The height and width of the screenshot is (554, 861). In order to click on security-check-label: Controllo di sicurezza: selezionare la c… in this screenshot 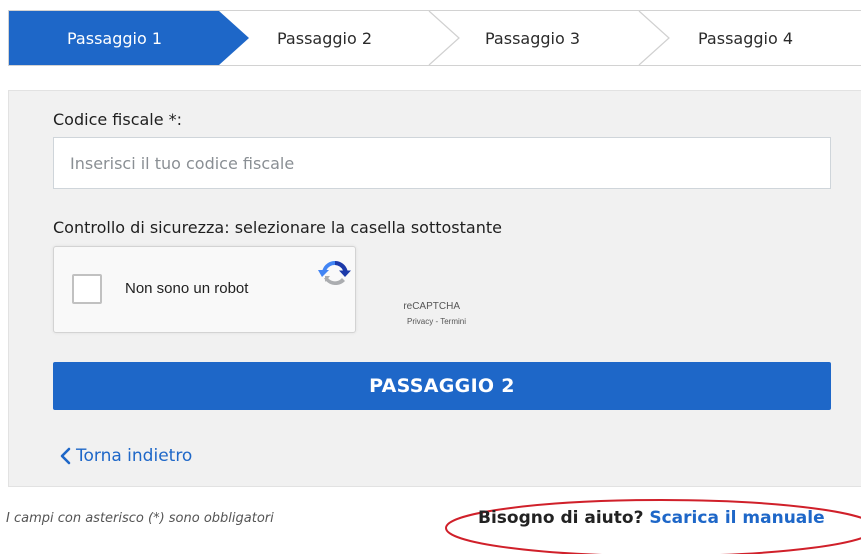, I will do `click(277, 227)`.